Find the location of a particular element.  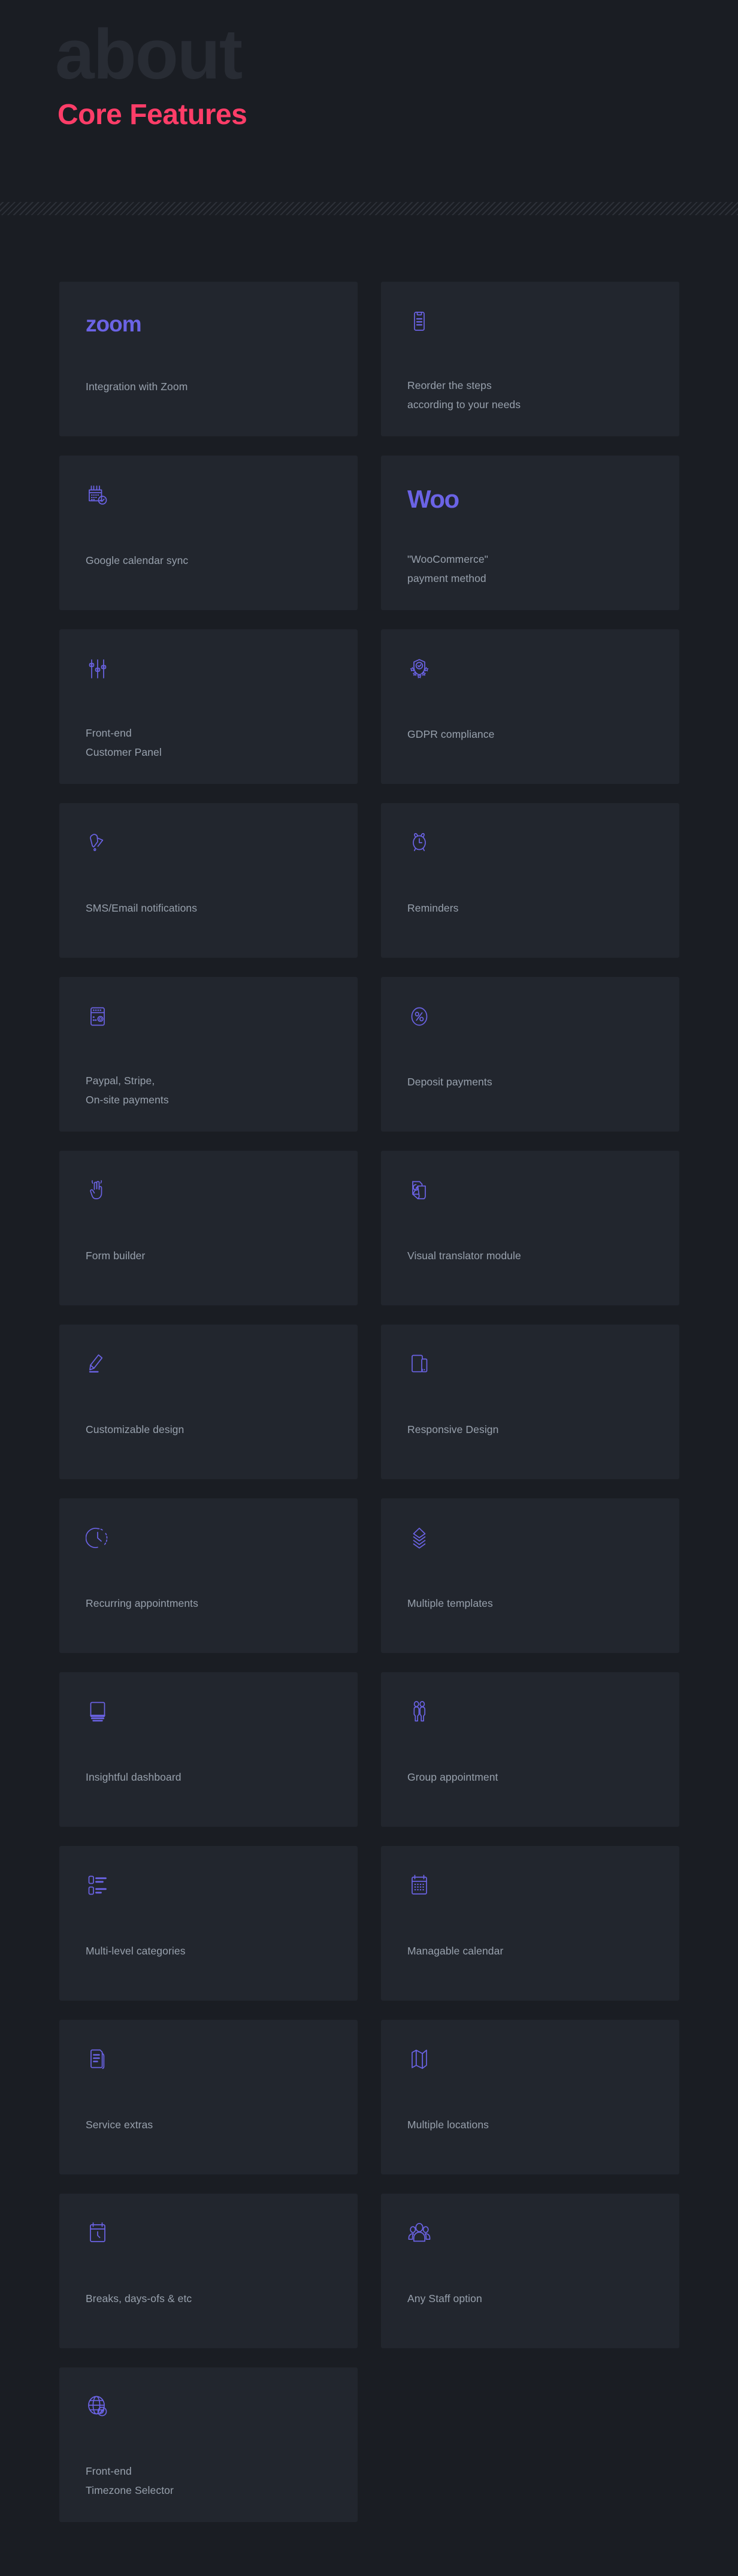

calendar-icon is located at coordinates (530, 1899).